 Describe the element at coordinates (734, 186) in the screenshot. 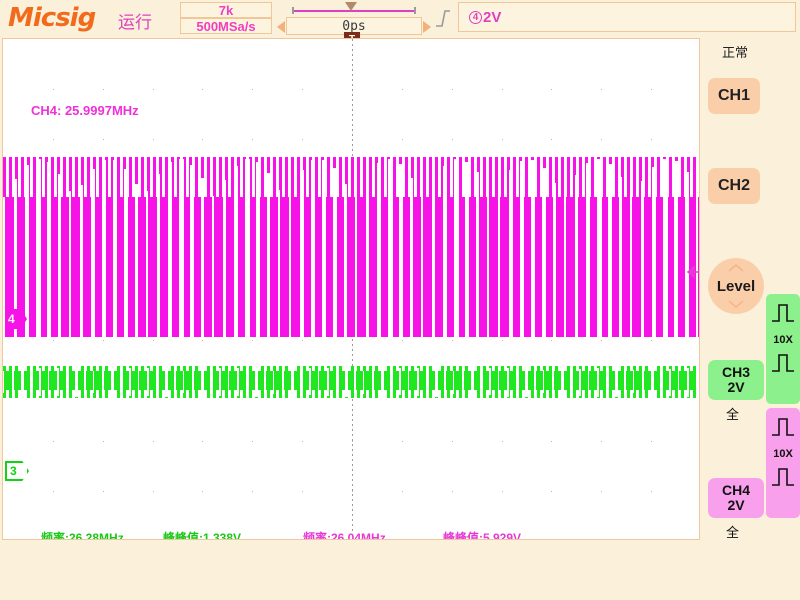

I see `channel-button-ch2: CH2` at that location.